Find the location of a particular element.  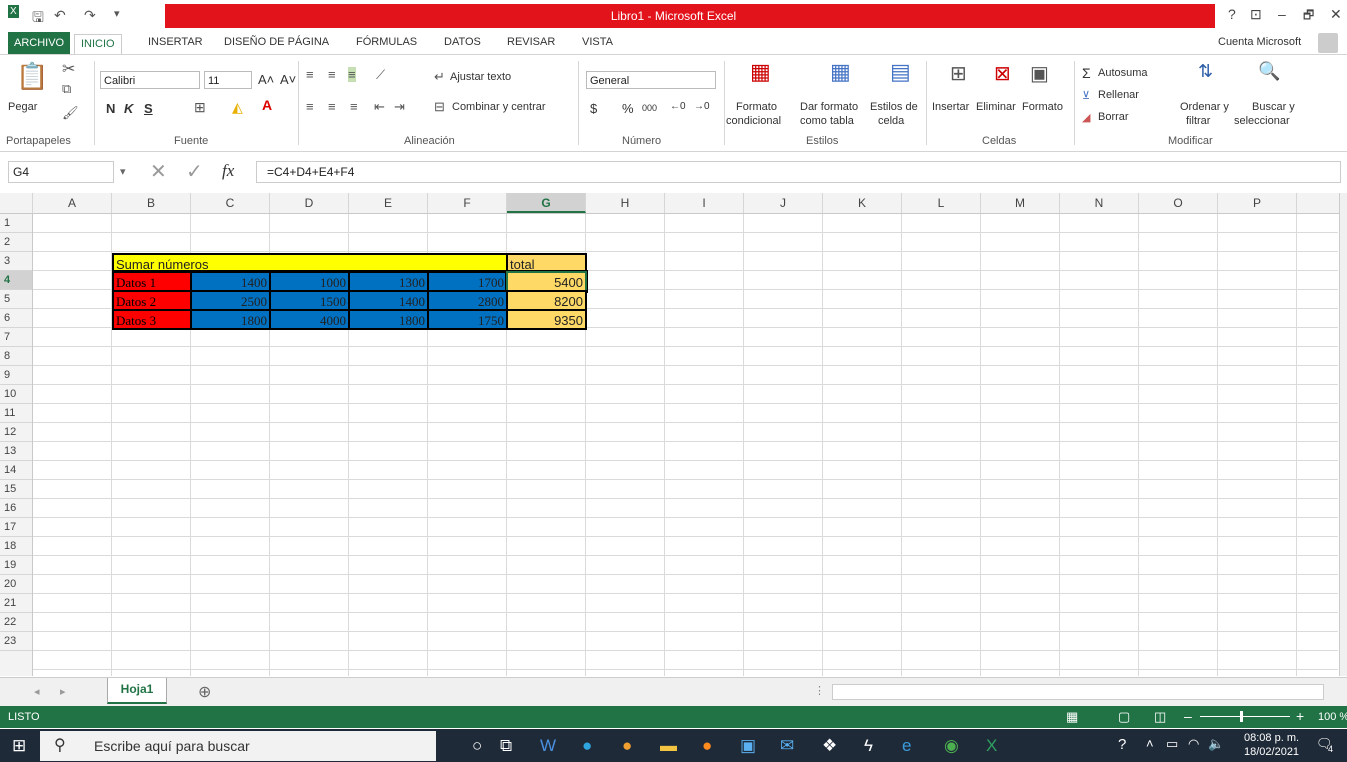

app-icon: ϟ is located at coordinates (868, 746).